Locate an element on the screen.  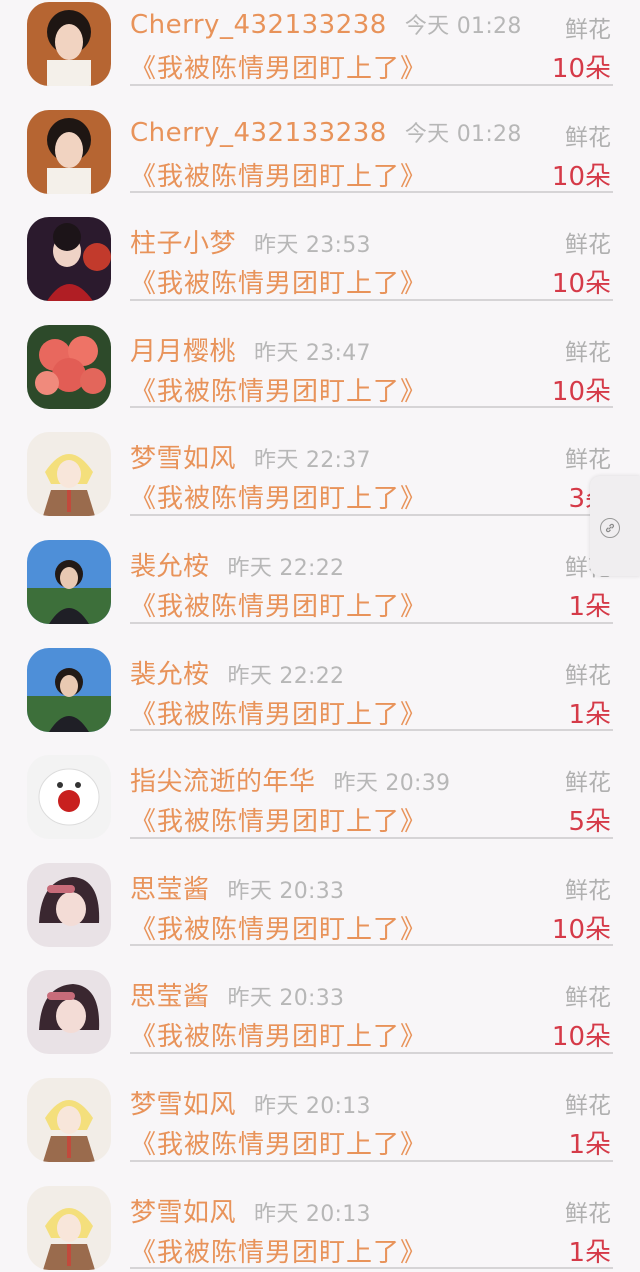
send-time: 昨天 23:47 is located at coordinates (312, 353).